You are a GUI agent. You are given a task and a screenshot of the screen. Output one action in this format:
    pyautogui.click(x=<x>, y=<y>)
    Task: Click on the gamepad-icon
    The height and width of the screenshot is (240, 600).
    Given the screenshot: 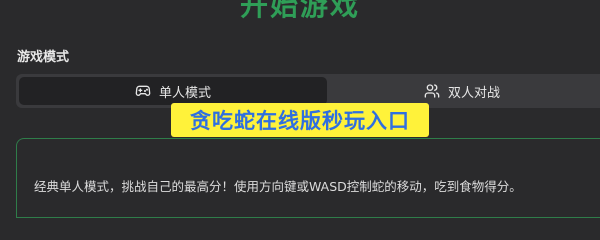 What is the action you would take?
    pyautogui.click(x=143, y=91)
    